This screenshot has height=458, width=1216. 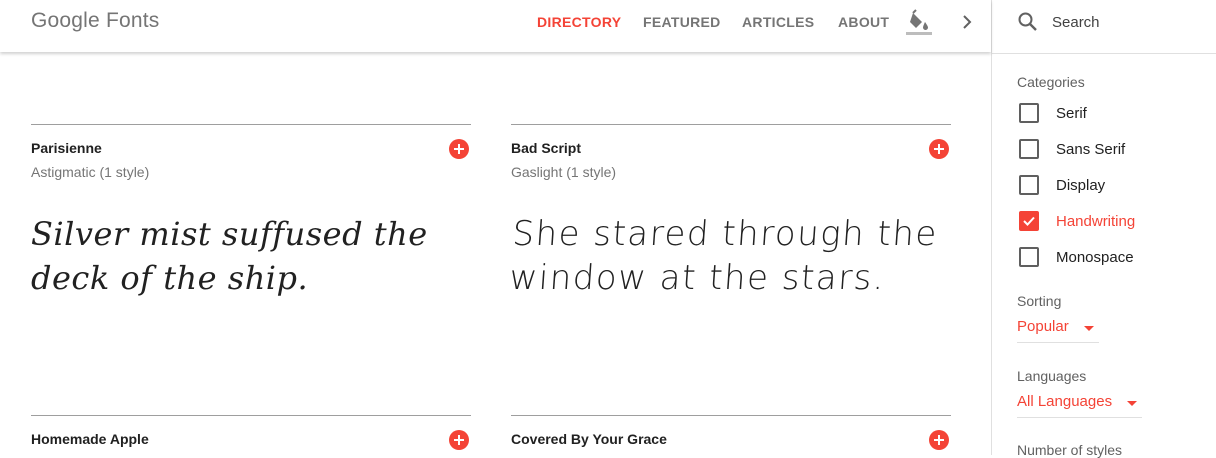 What do you see at coordinates (1043, 326) in the screenshot?
I see `sorting-value: Popular` at bounding box center [1043, 326].